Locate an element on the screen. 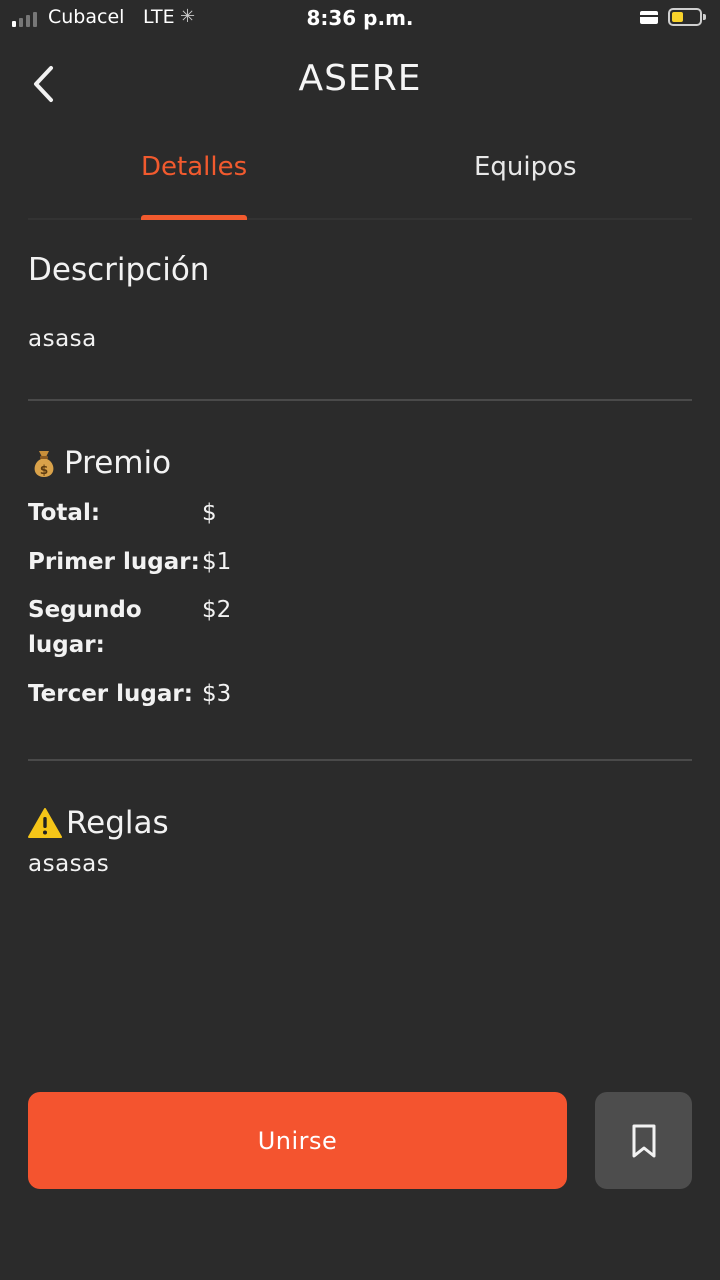 The image size is (720, 1280). prize-value: $3 is located at coordinates (217, 694).